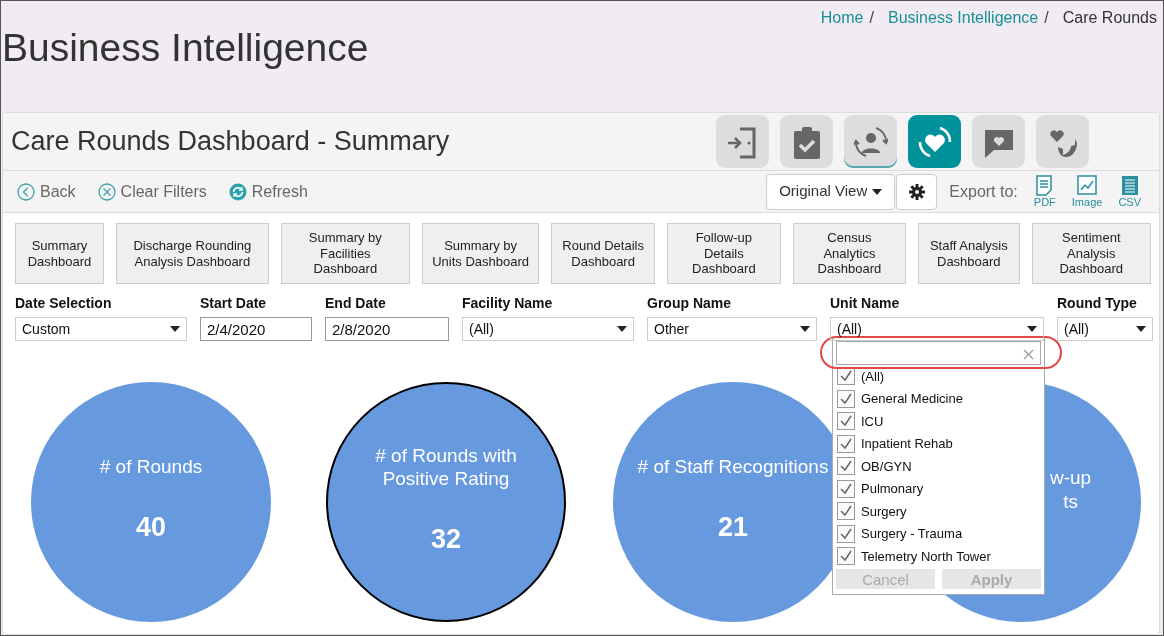 This screenshot has width=1164, height=636. I want to click on filter-label: Date Selection, so click(64, 303).